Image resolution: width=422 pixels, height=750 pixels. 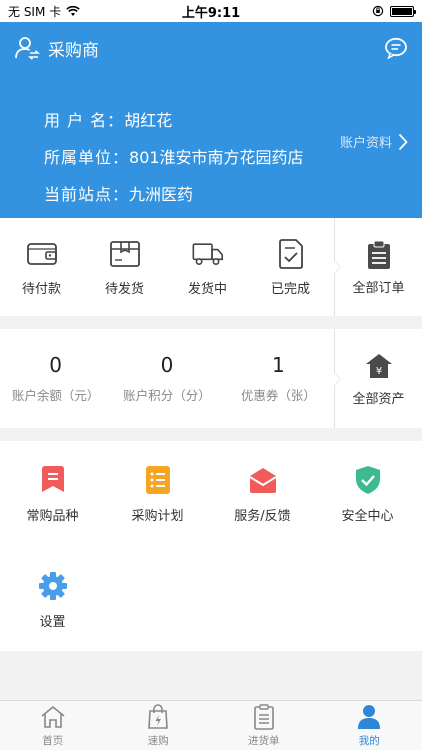 I want to click on package-icon, so click(x=124, y=253).